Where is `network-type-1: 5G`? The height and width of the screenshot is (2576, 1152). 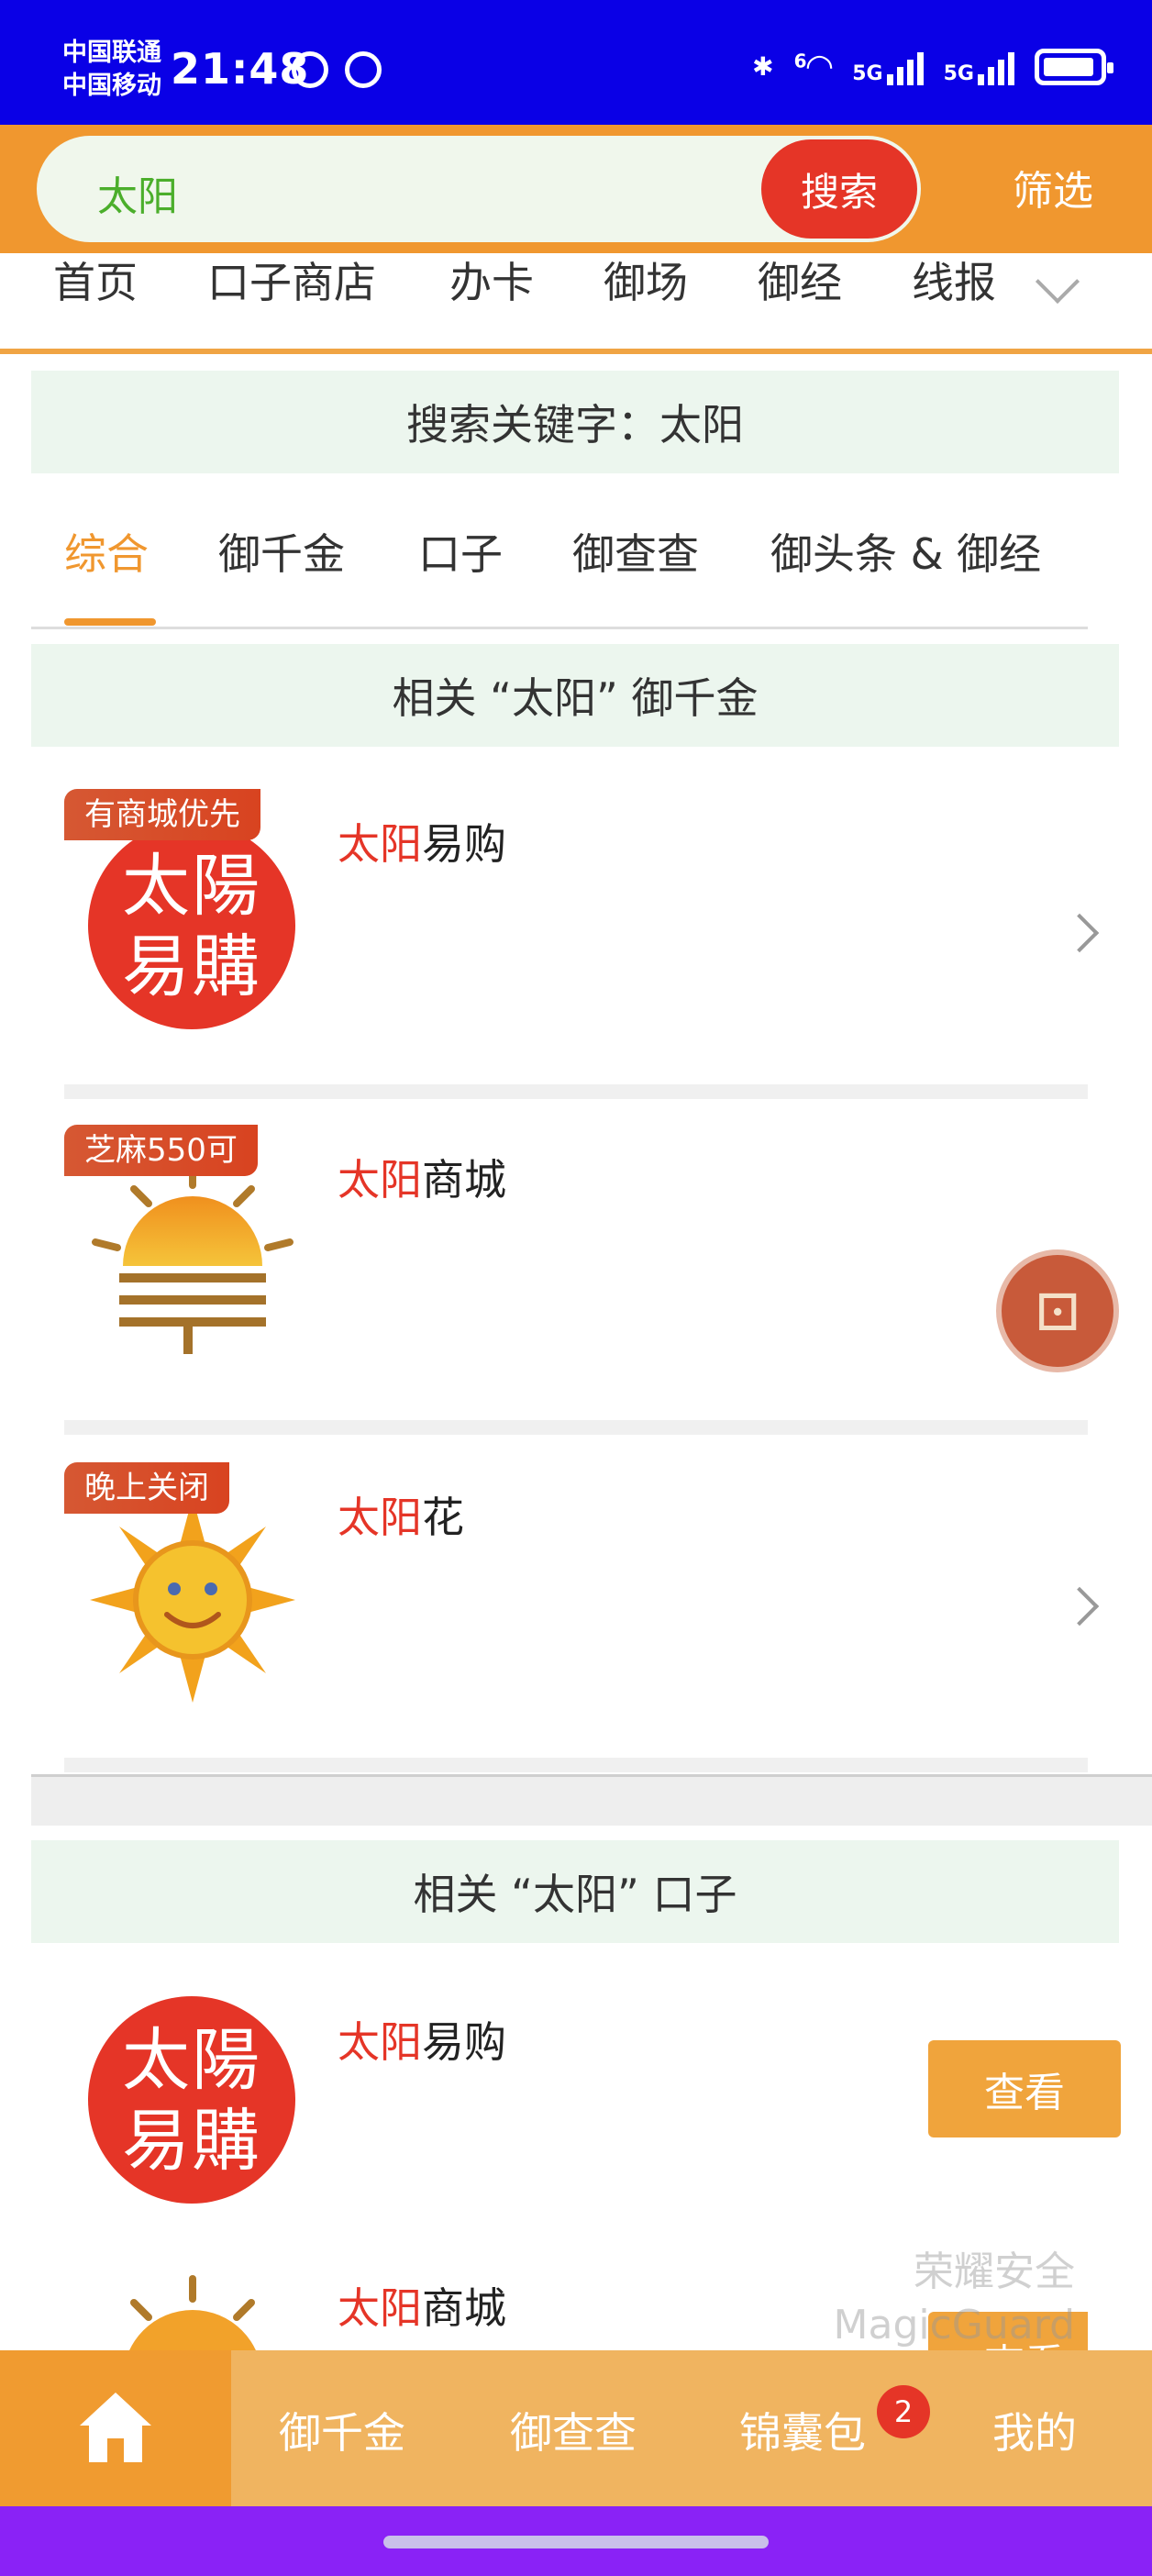
network-type-1: 5G is located at coordinates (867, 73).